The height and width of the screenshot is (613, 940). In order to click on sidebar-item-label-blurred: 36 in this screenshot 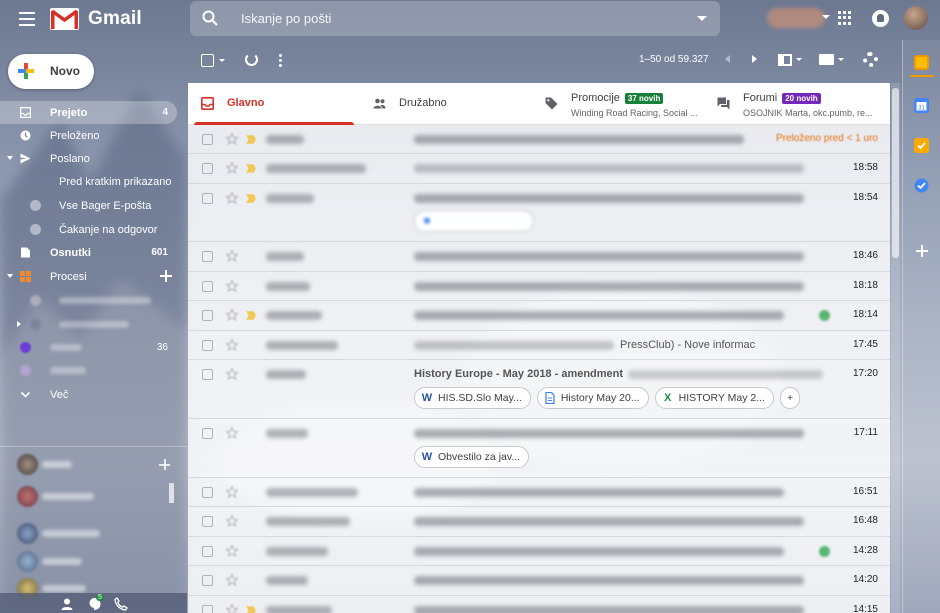, I will do `click(88, 347)`.